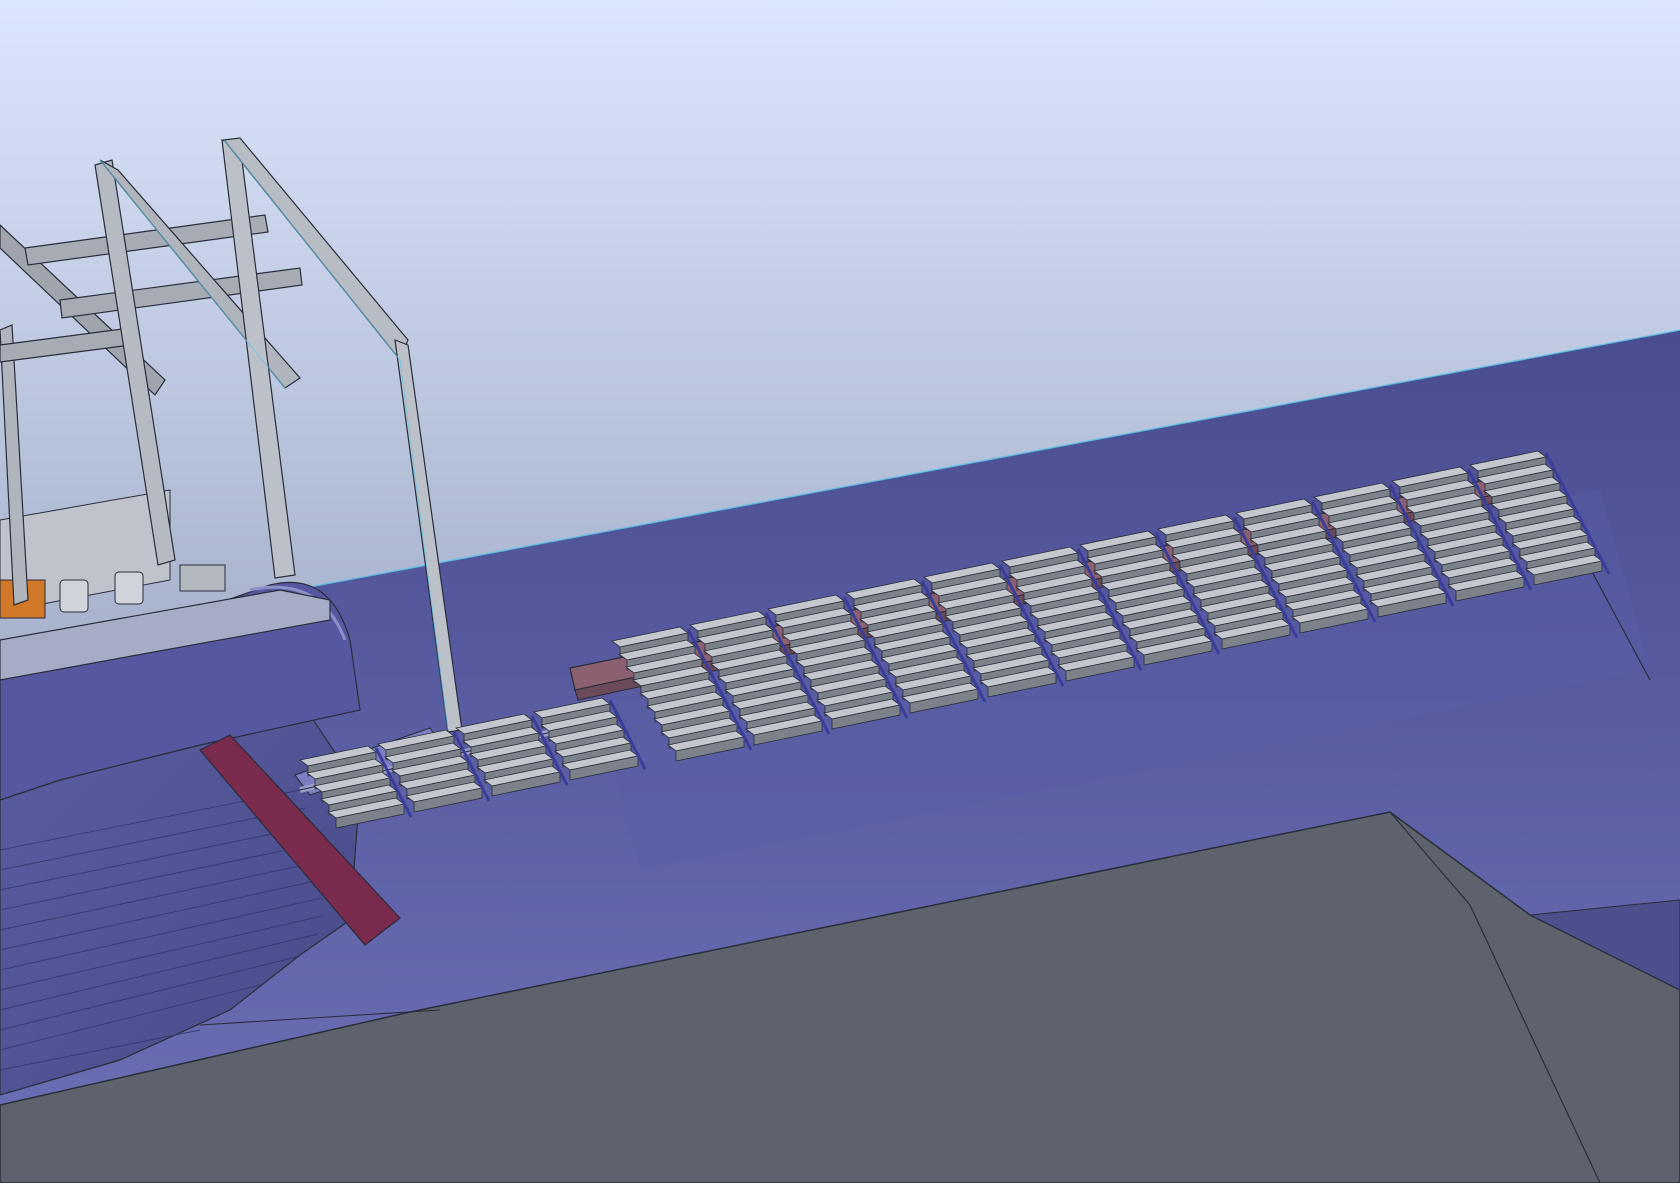 This screenshot has width=1680, height=1183. What do you see at coordinates (74, 596) in the screenshot?
I see `bollard-left` at bounding box center [74, 596].